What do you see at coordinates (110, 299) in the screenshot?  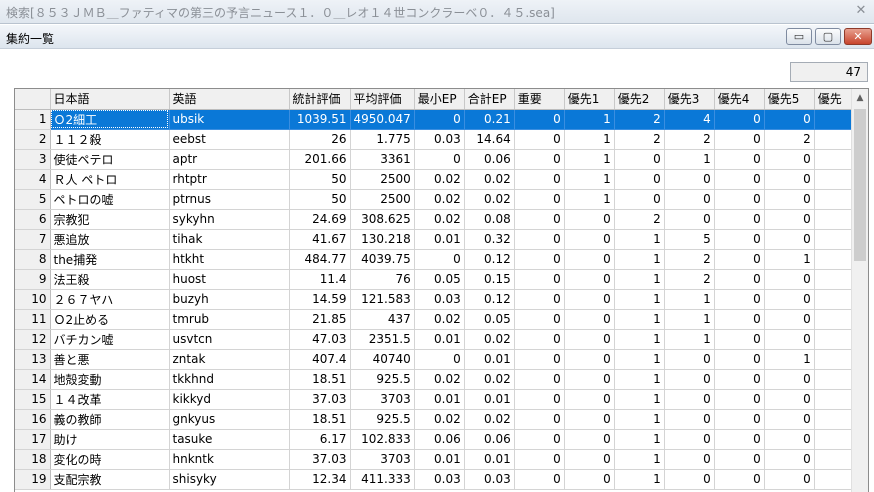 I see `table-cell: ２６７ヤハ` at bounding box center [110, 299].